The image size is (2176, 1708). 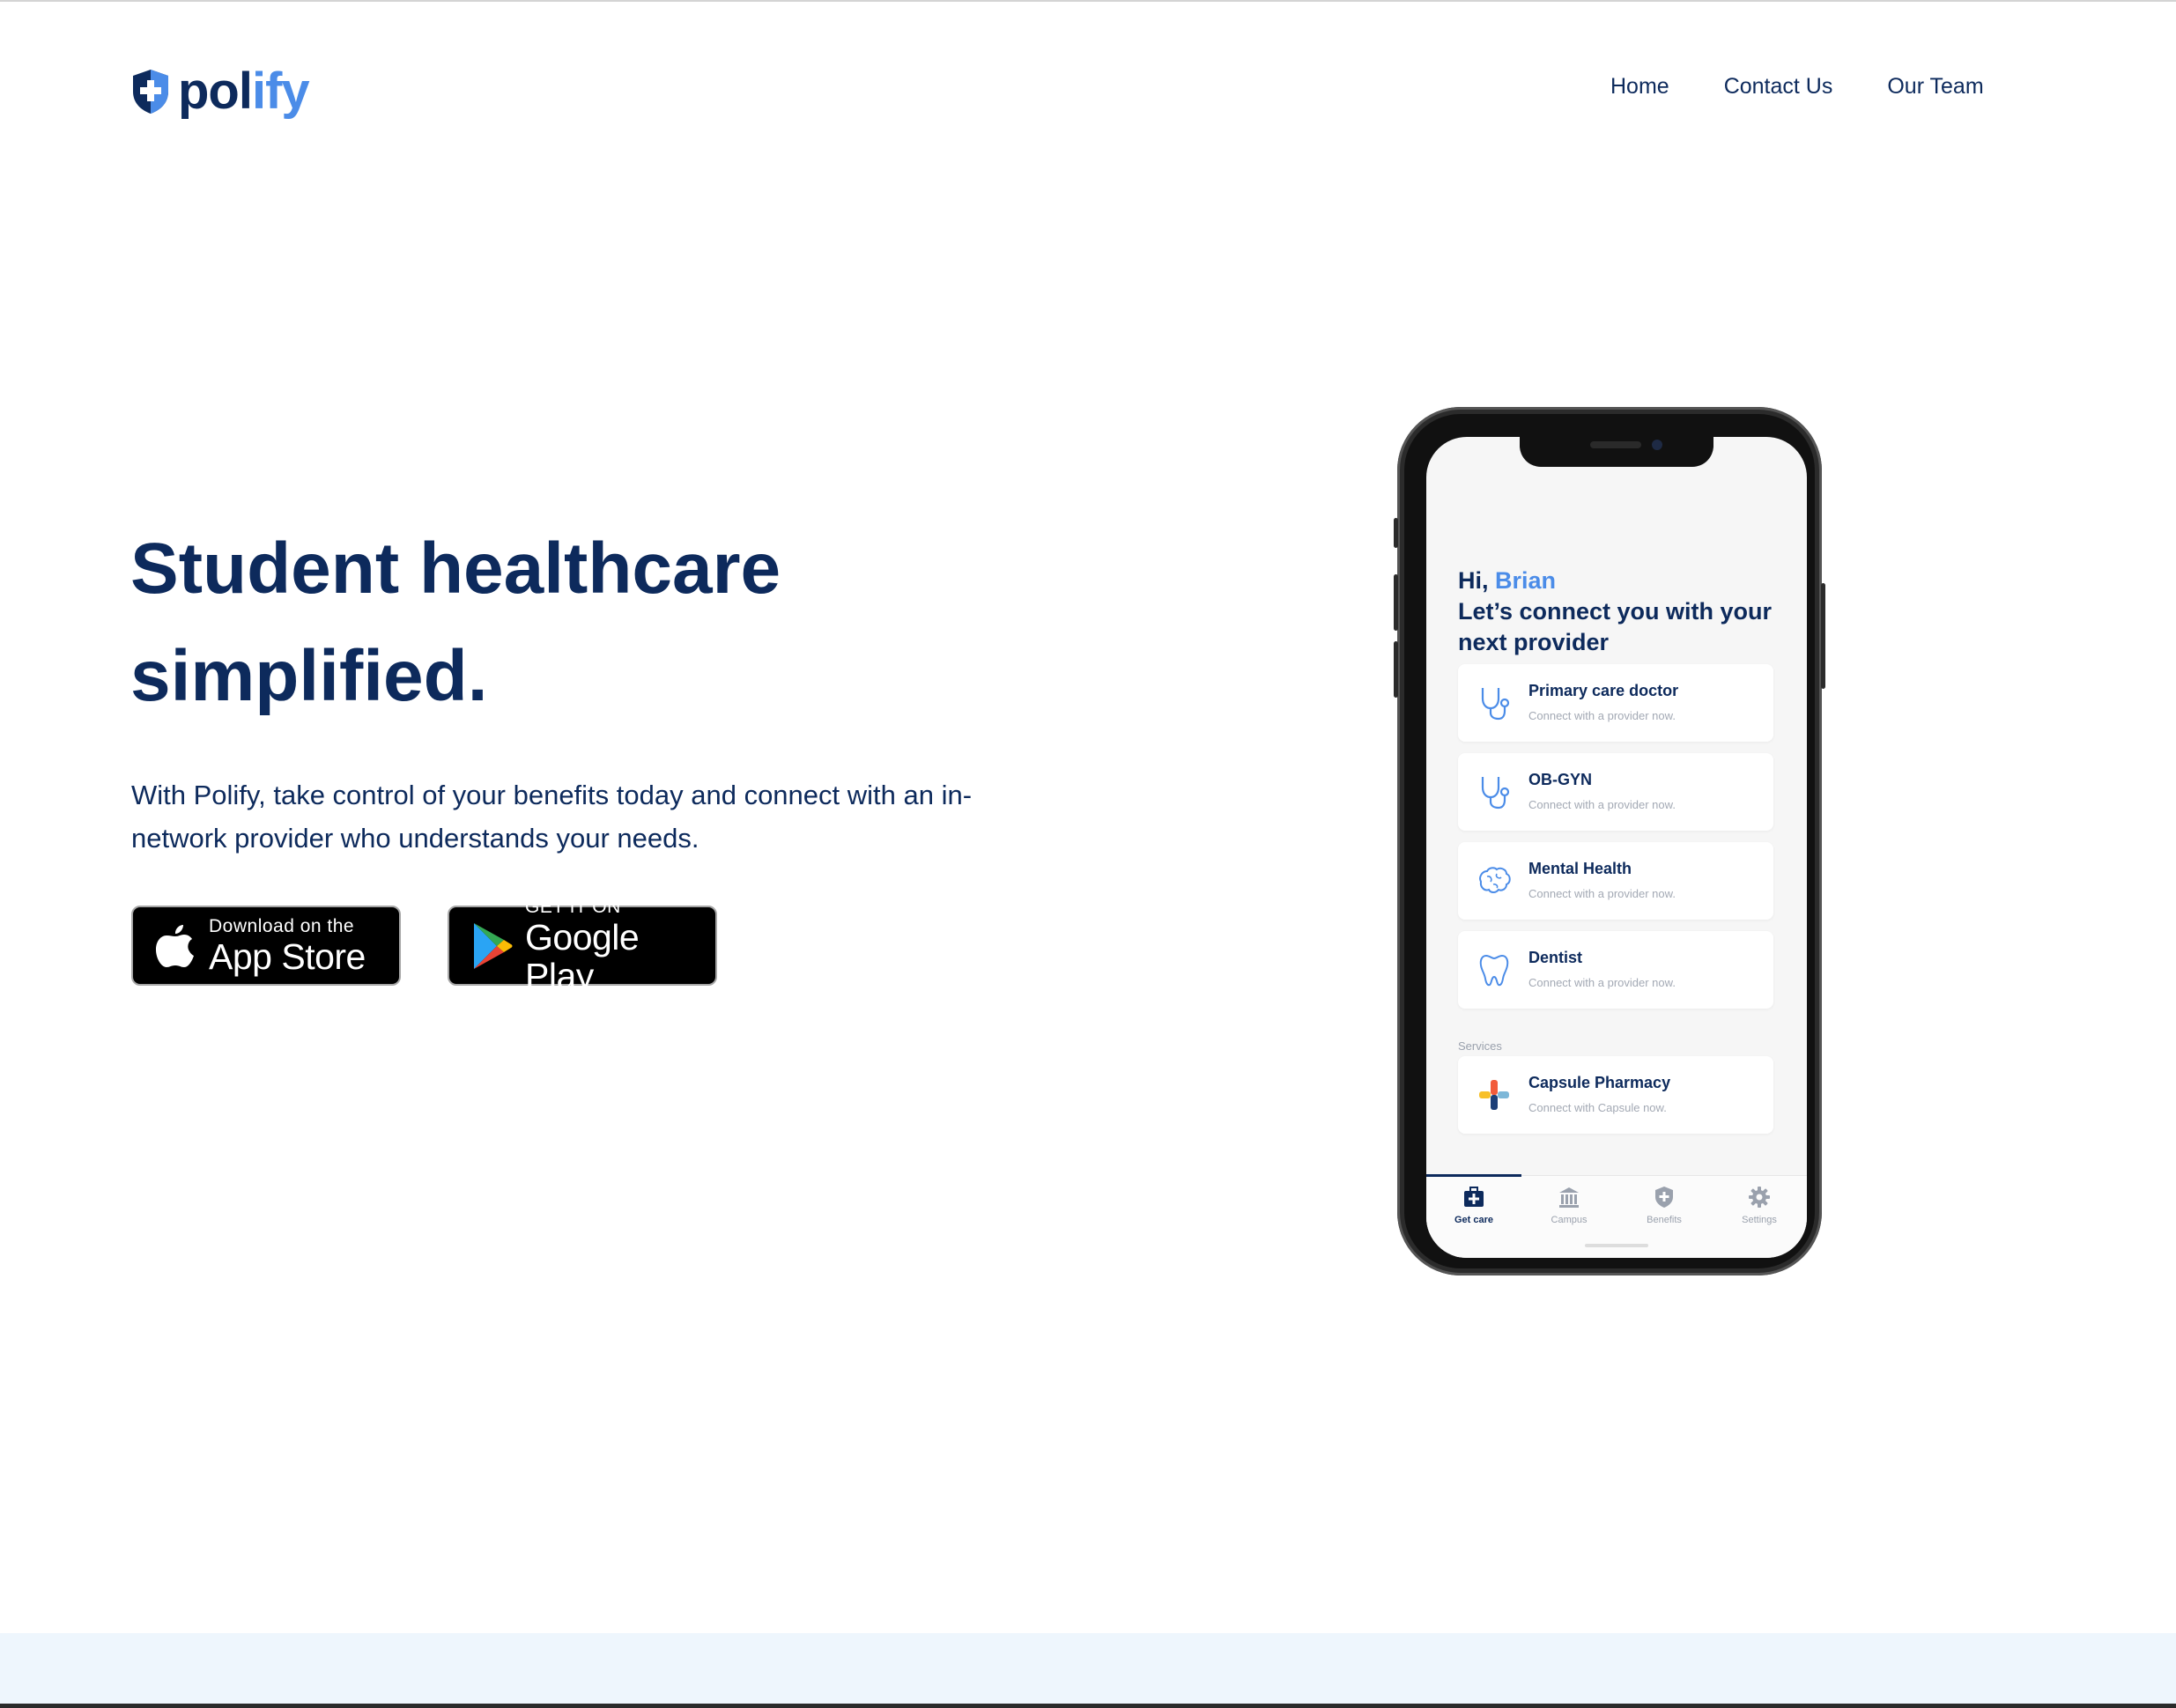 I want to click on greeting-hi: Hi,, so click(x=1473, y=581).